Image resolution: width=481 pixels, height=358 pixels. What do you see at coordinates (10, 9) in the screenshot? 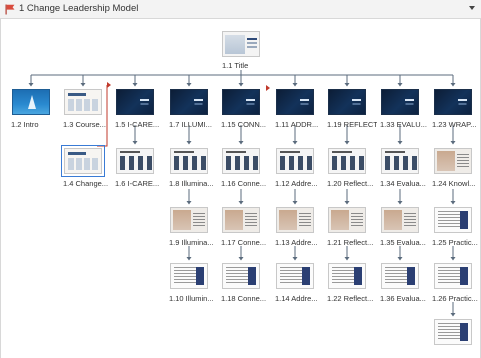
I see `flag-icon` at bounding box center [10, 9].